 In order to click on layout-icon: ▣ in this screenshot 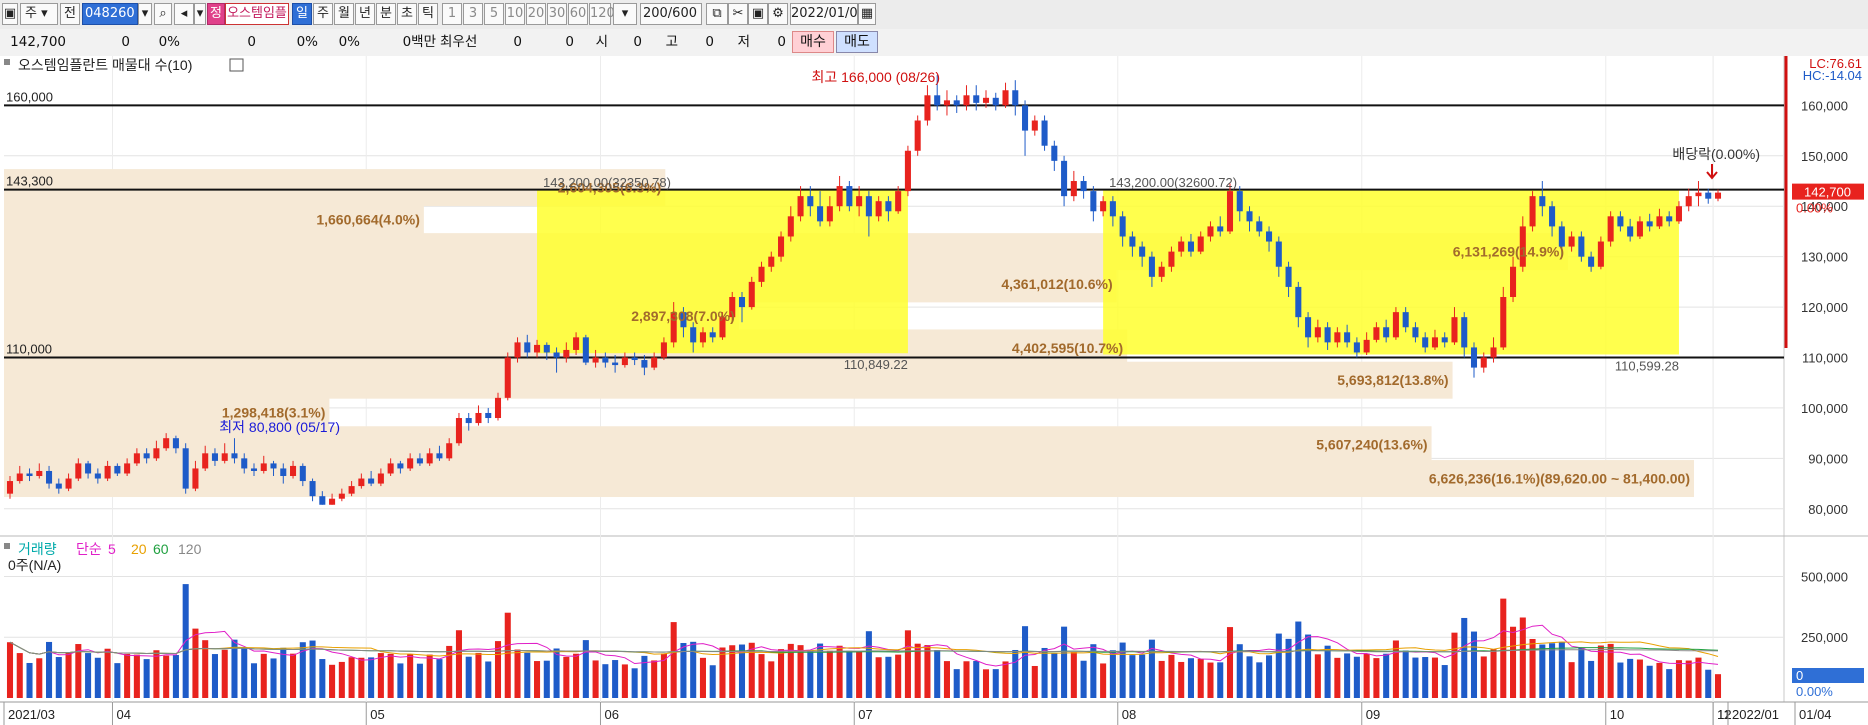, I will do `click(10, 14)`.